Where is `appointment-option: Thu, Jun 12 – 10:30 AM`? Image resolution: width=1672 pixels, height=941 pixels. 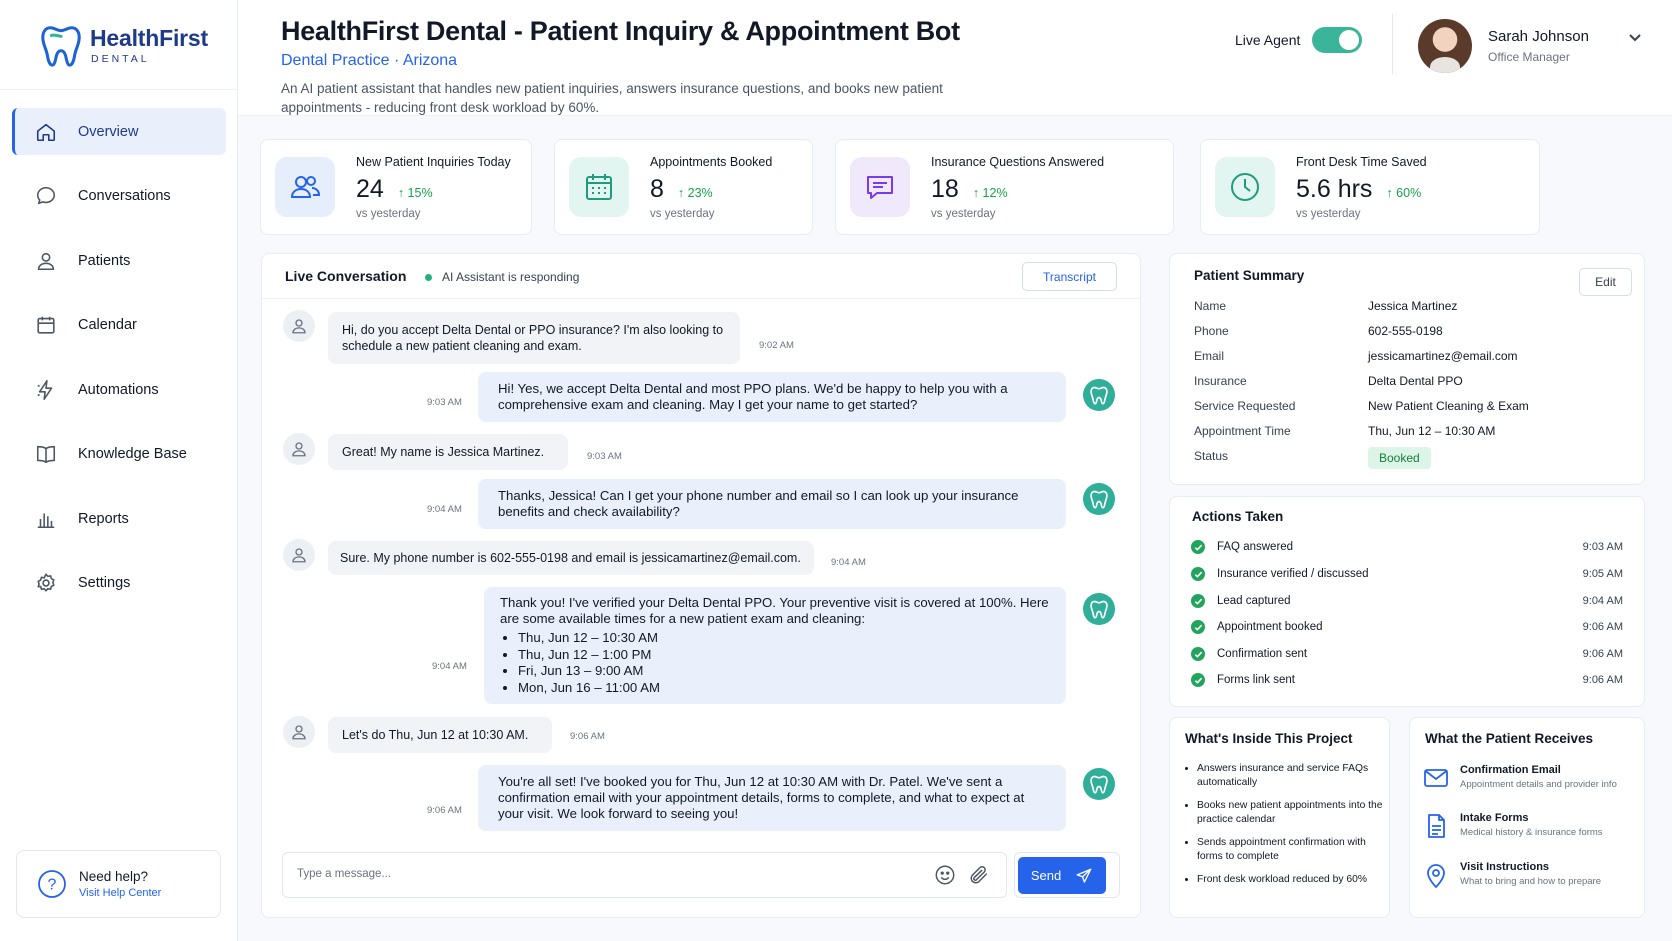 appointment-option: Thu, Jun 12 – 10:30 AM is located at coordinates (784, 638).